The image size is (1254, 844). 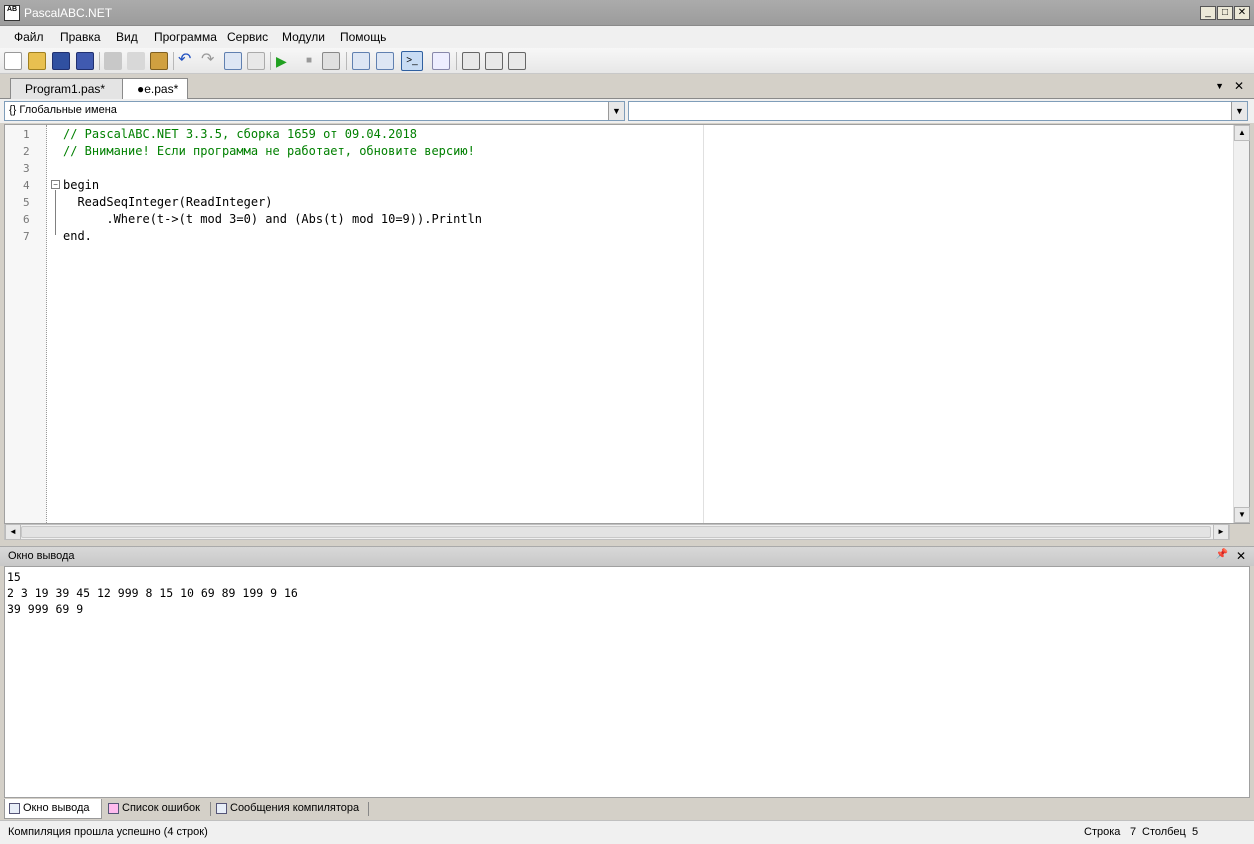 I want to click on menu-file: Файл, so click(x=29, y=37).